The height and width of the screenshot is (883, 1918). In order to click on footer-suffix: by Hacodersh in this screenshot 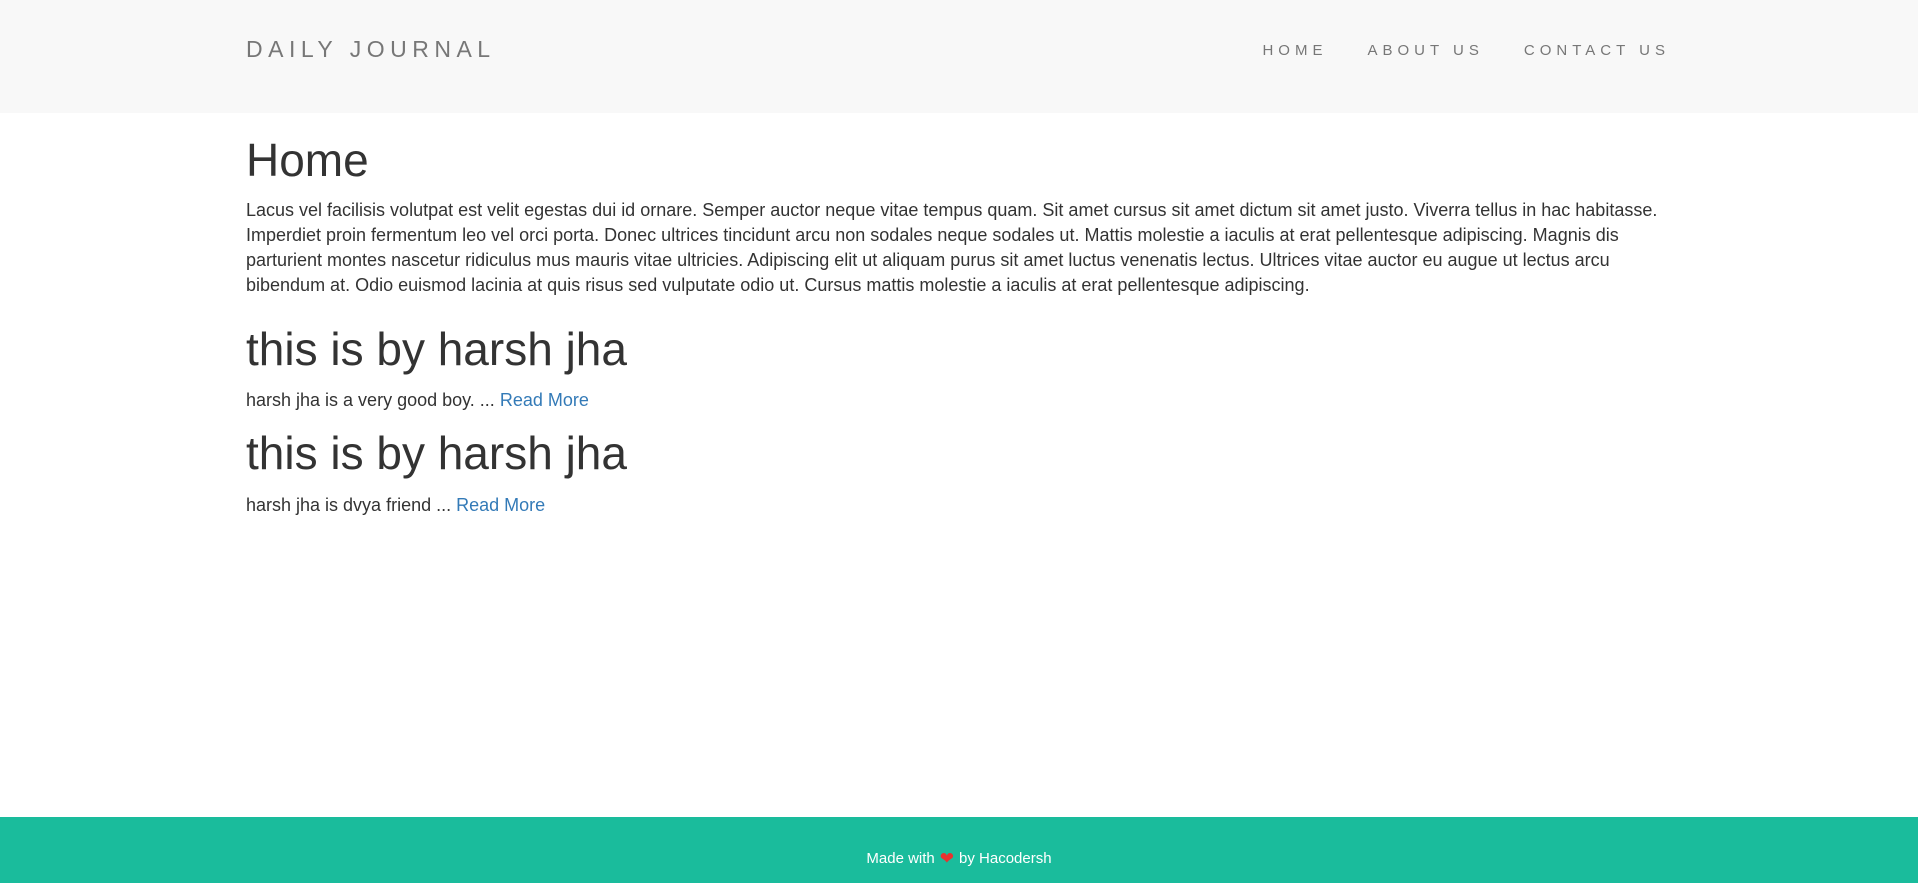, I will do `click(1005, 858)`.